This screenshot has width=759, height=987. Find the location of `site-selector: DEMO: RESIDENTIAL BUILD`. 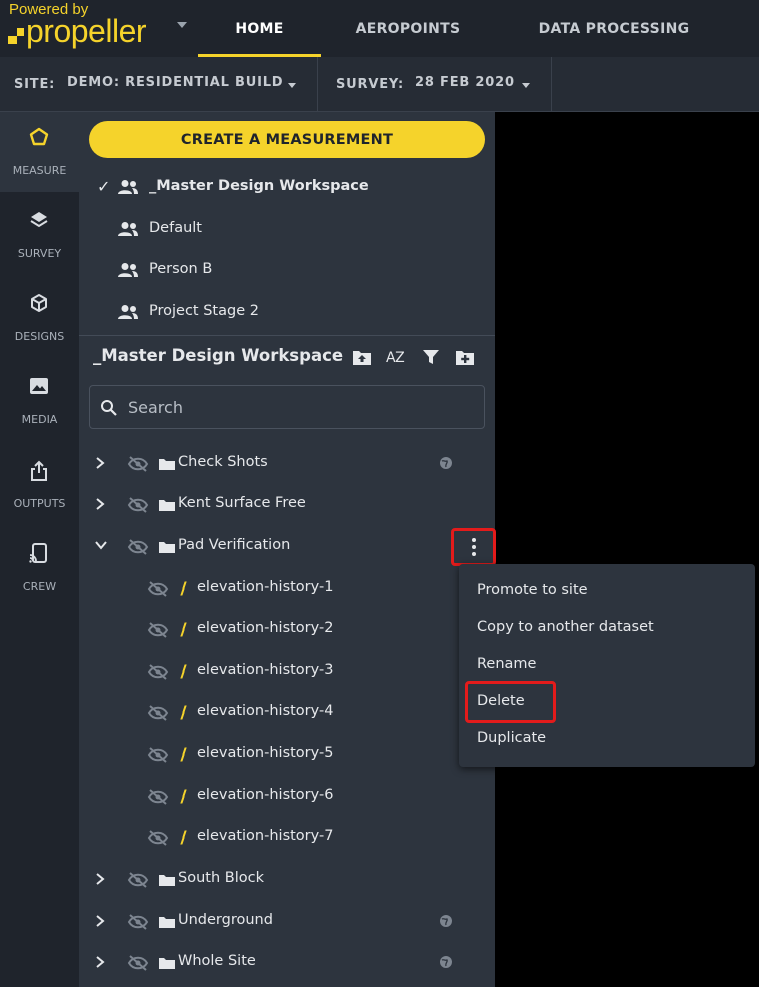

site-selector: DEMO: RESIDENTIAL BUILD is located at coordinates (175, 82).